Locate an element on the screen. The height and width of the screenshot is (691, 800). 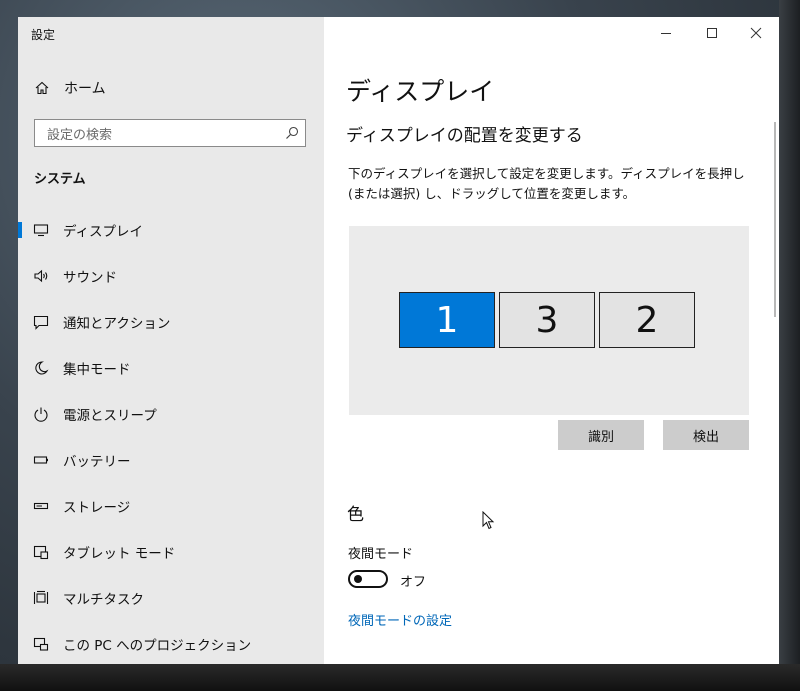
sidebar-item-projection: この PC へのプロジェクション is located at coordinates (171, 642).